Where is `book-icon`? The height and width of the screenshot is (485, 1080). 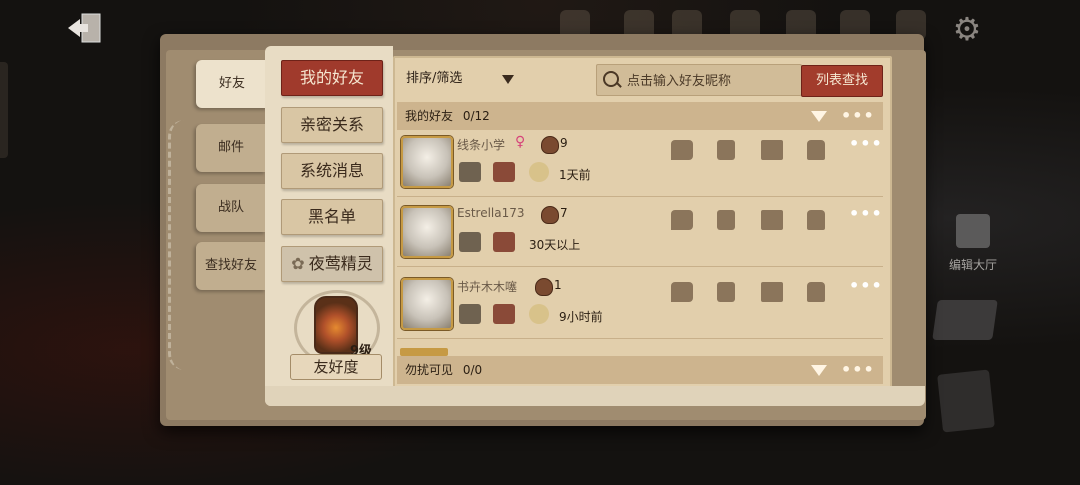
book-icon is located at coordinates (965, 320).